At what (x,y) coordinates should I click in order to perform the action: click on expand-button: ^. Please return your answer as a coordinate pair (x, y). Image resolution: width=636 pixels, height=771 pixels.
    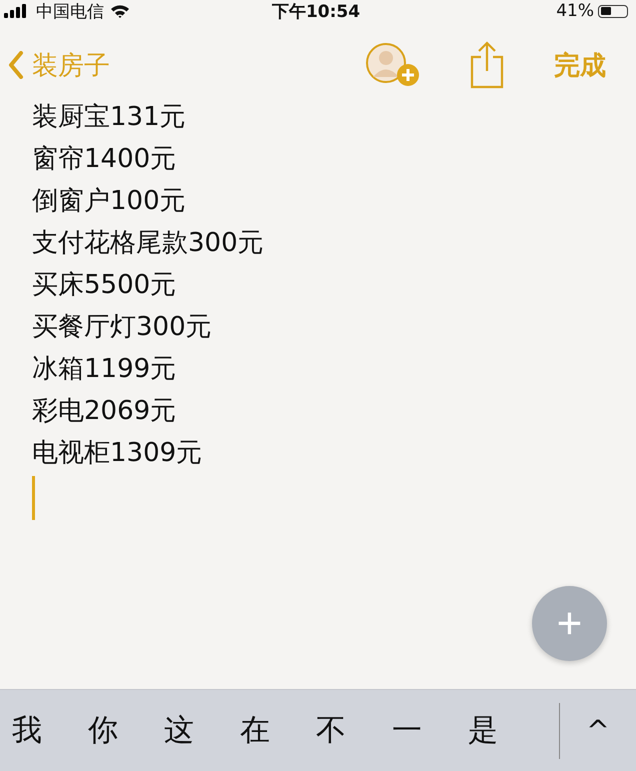
    Looking at the image, I should click on (598, 730).